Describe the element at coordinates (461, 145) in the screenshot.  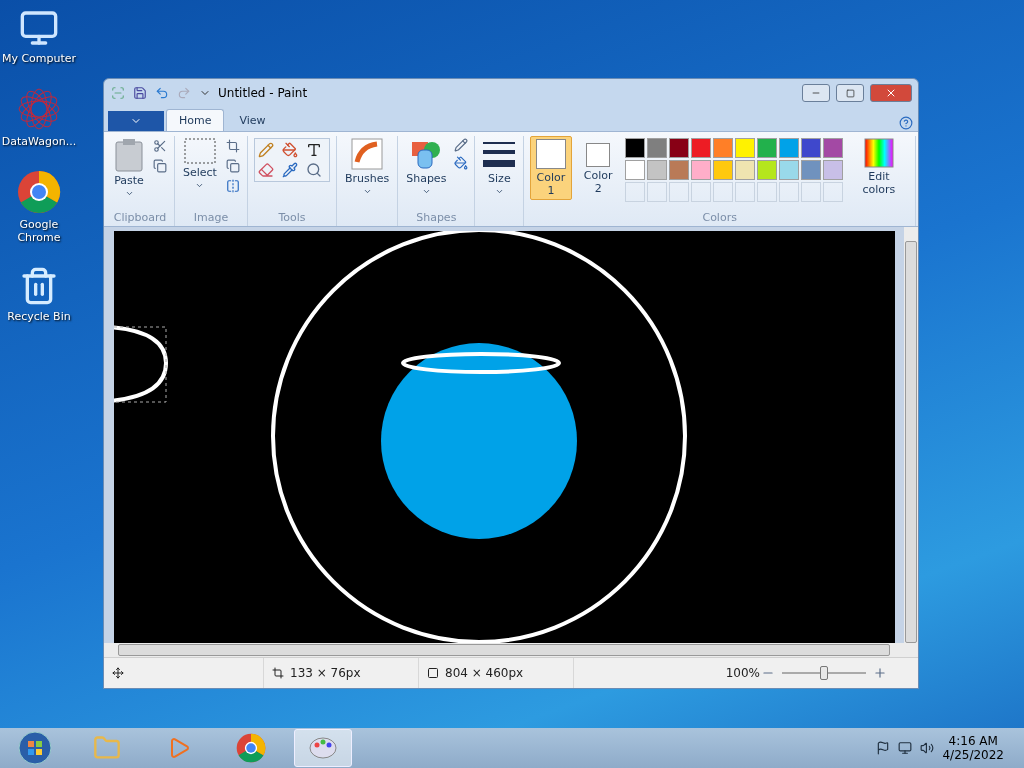
I see `outline-icon` at that location.